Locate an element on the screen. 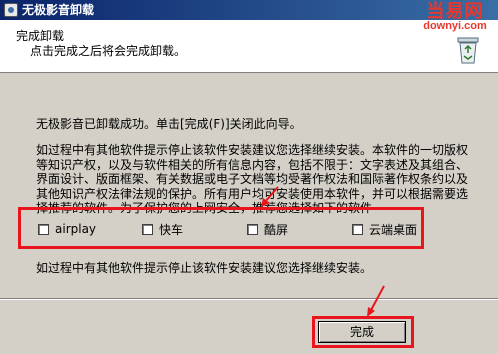 The image size is (498, 354). recycle-bin-icon is located at coordinates (468, 50).